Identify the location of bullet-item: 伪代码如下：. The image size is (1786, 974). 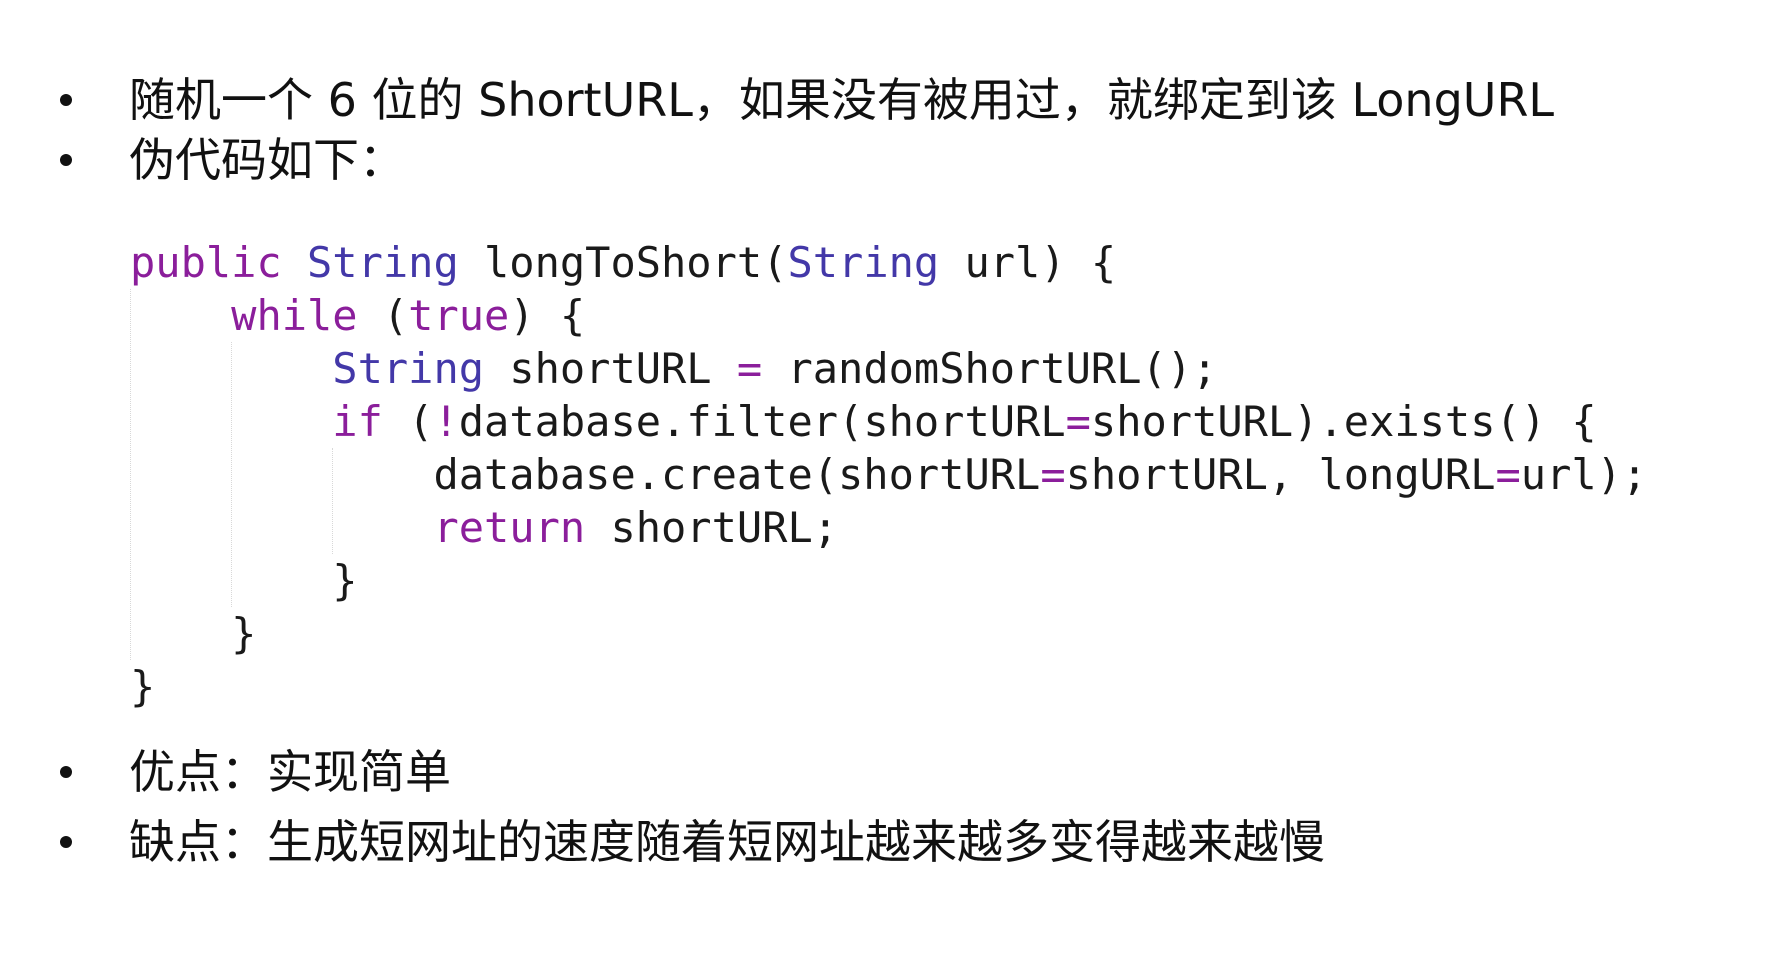
(232, 160).